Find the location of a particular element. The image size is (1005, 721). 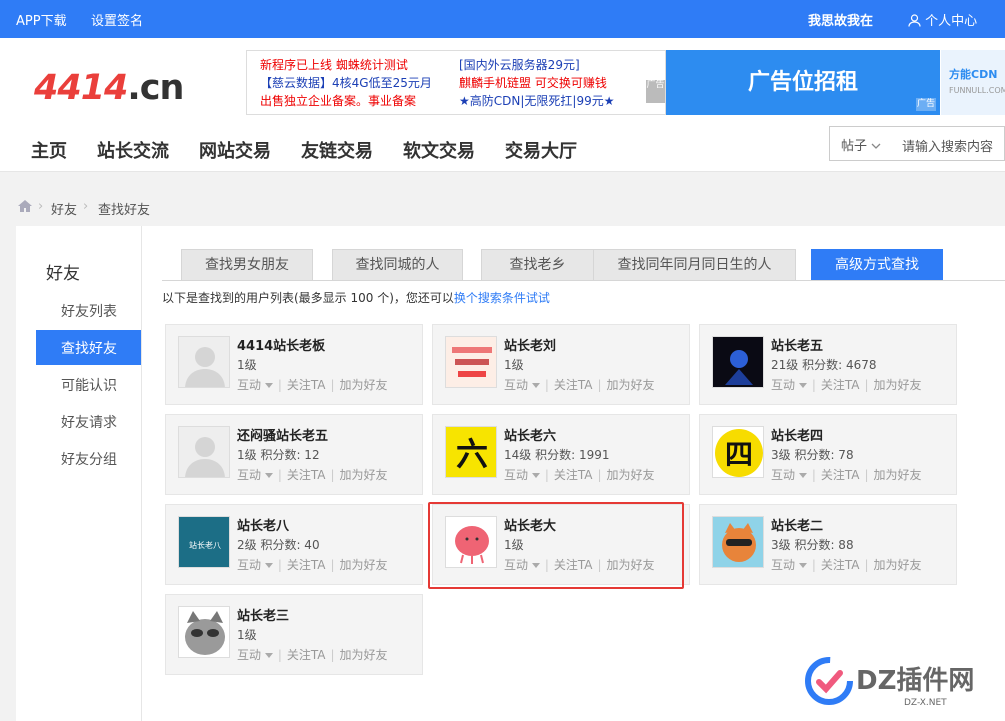

user-name: 站长老二 is located at coordinates (797, 524).